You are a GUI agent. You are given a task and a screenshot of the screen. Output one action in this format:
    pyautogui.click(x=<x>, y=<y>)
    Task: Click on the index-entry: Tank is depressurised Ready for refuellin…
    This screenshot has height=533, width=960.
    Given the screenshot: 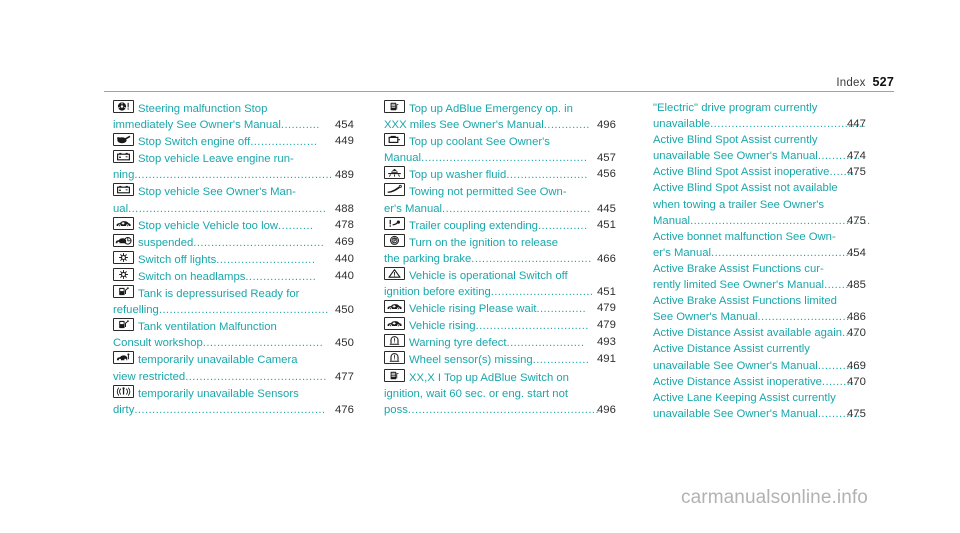 What is the action you would take?
    pyautogui.click(x=253, y=301)
    